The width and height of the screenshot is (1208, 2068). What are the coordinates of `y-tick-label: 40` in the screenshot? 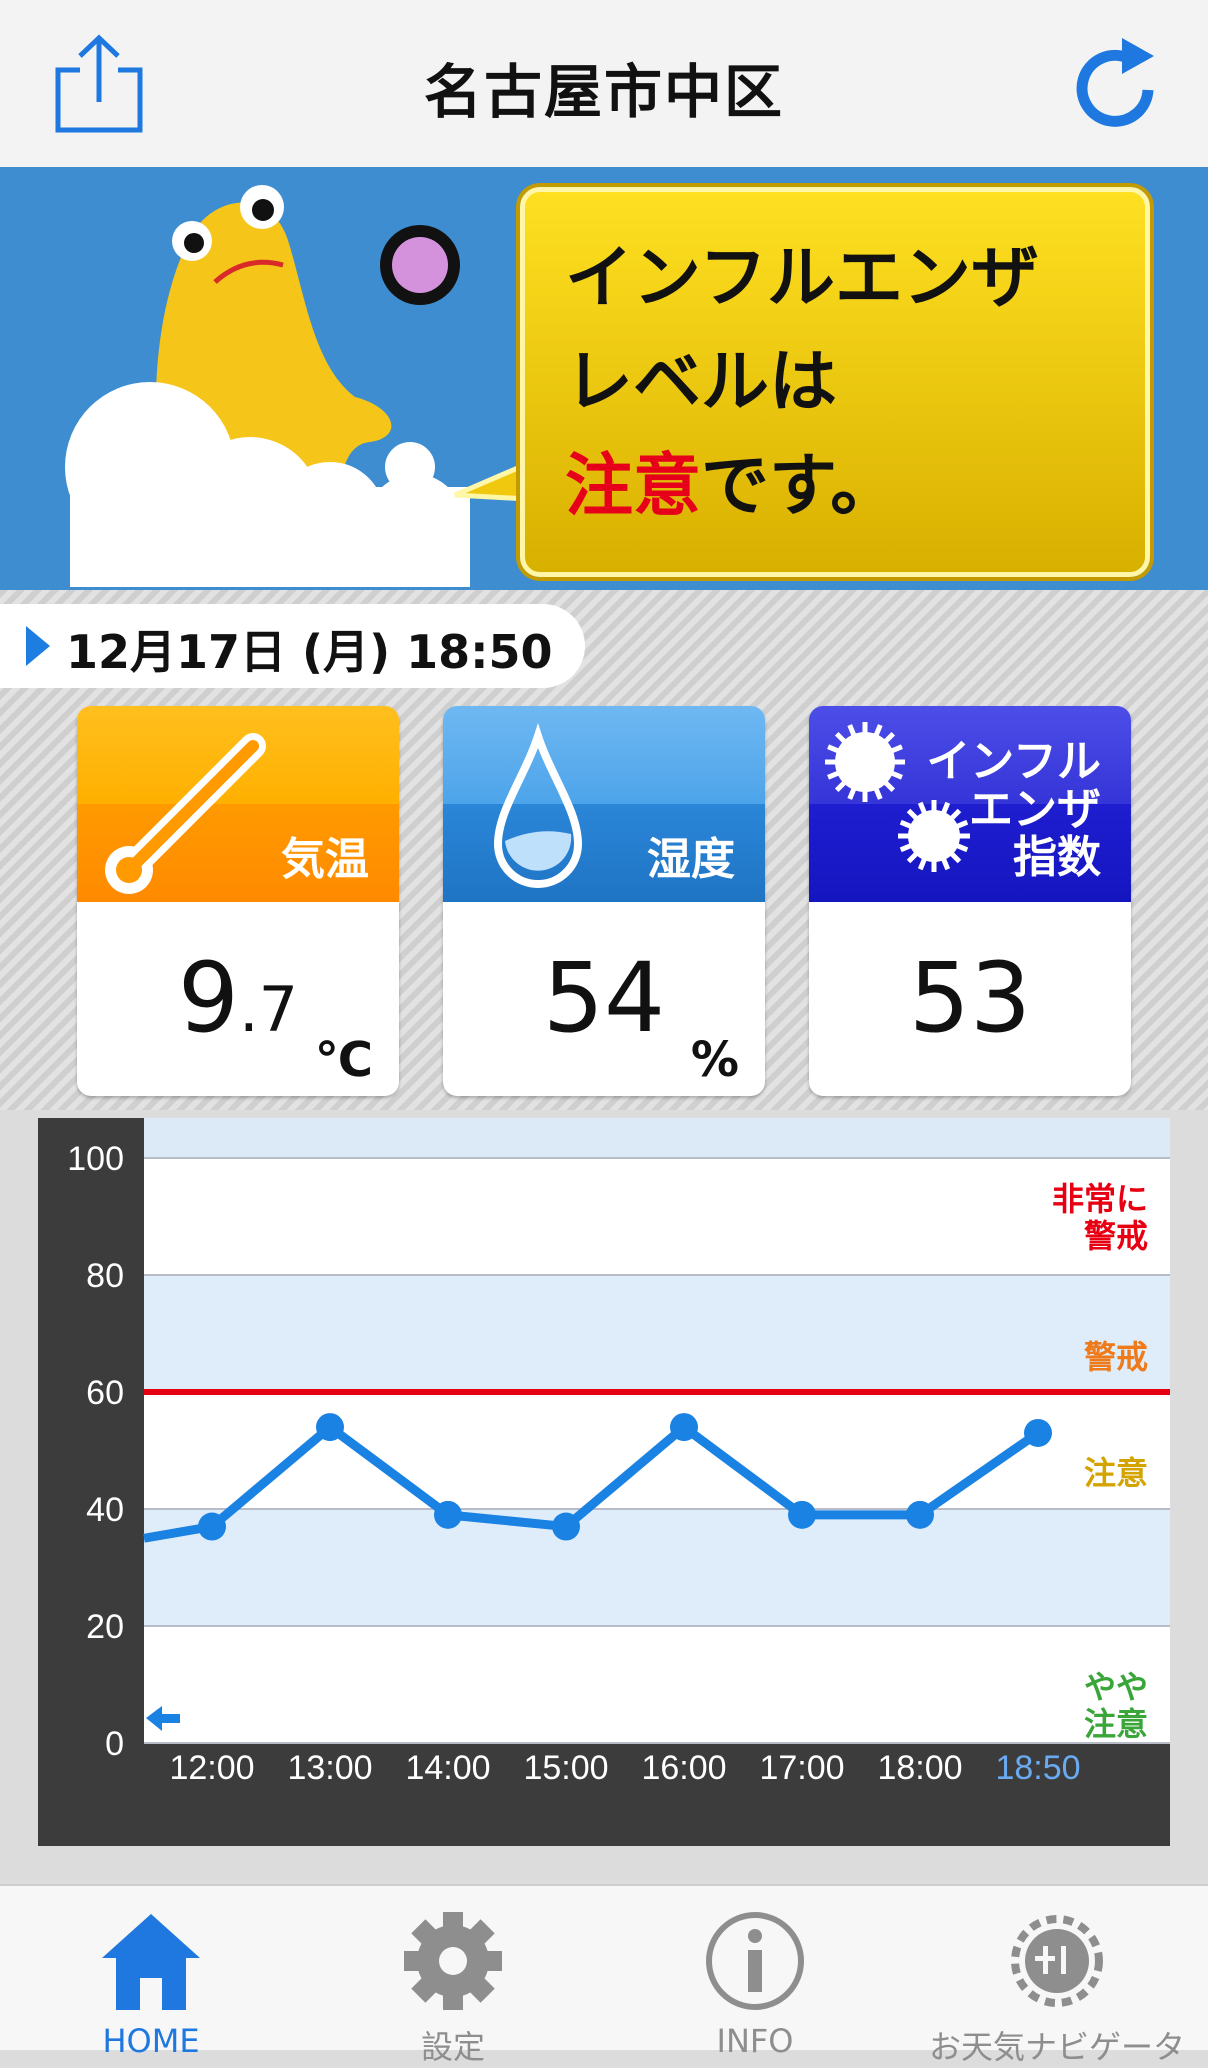 It's located at (105, 1510).